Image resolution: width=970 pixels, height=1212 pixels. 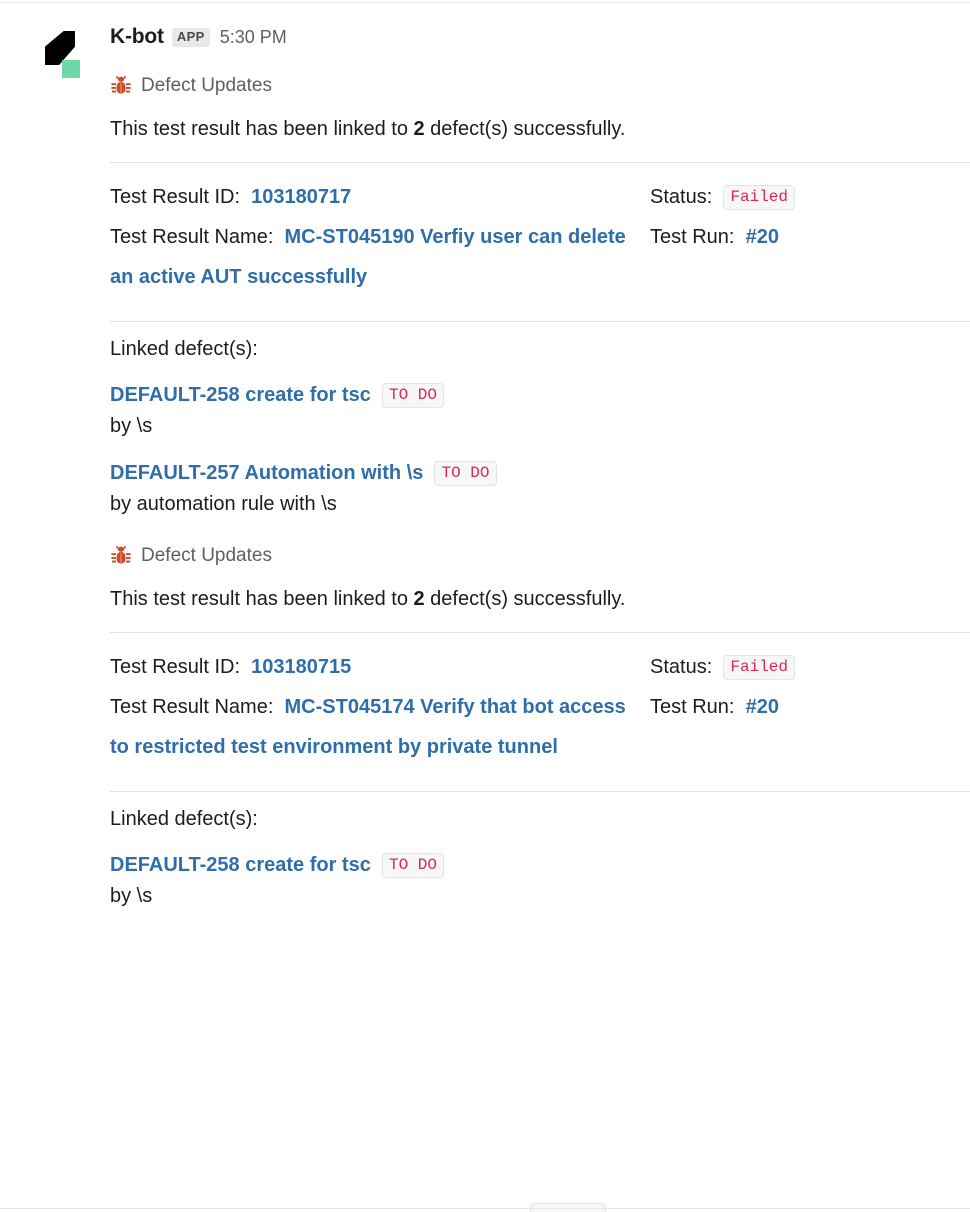 What do you see at coordinates (190, 37) in the screenshot?
I see `app-badge: APP` at bounding box center [190, 37].